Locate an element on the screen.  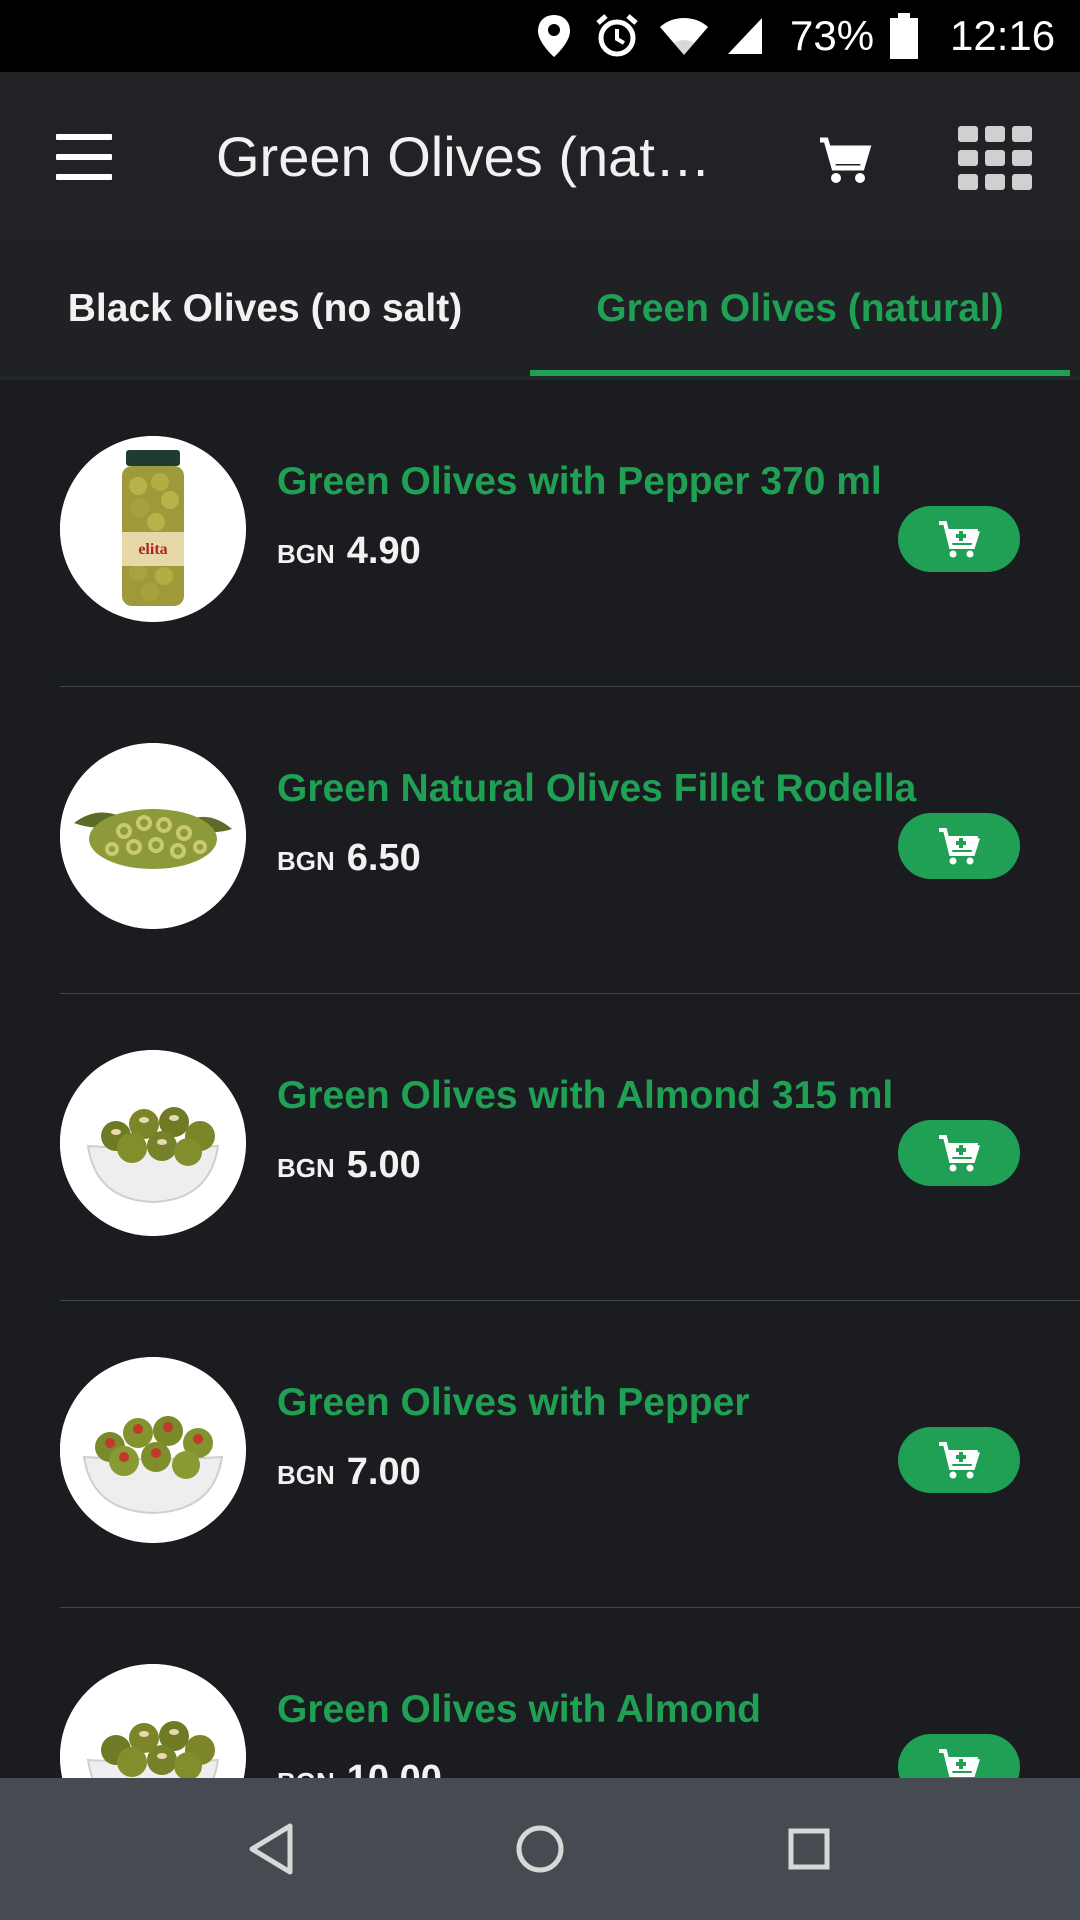
menu-button is located at coordinates (85, 157).